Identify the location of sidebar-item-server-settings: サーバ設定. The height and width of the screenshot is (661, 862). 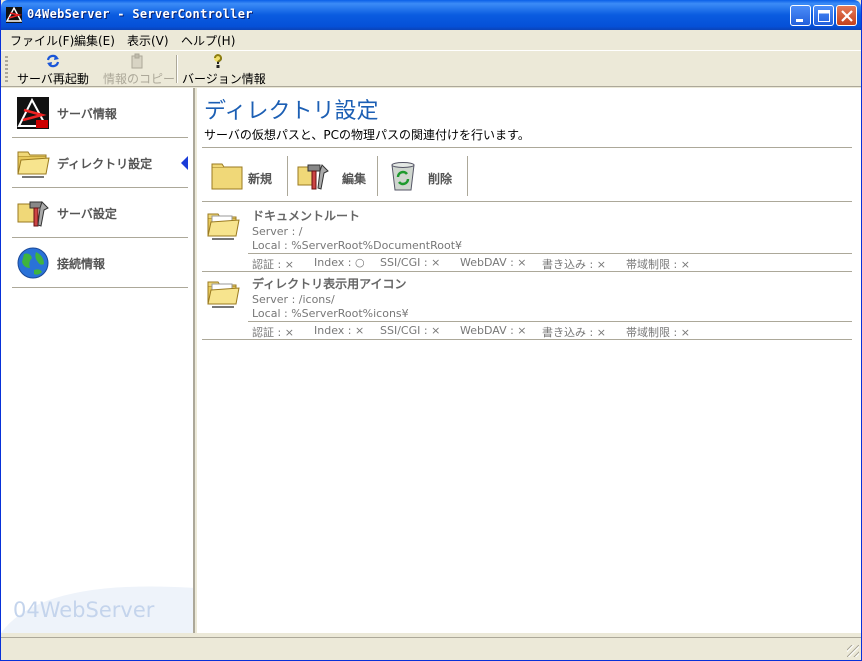
(100, 213).